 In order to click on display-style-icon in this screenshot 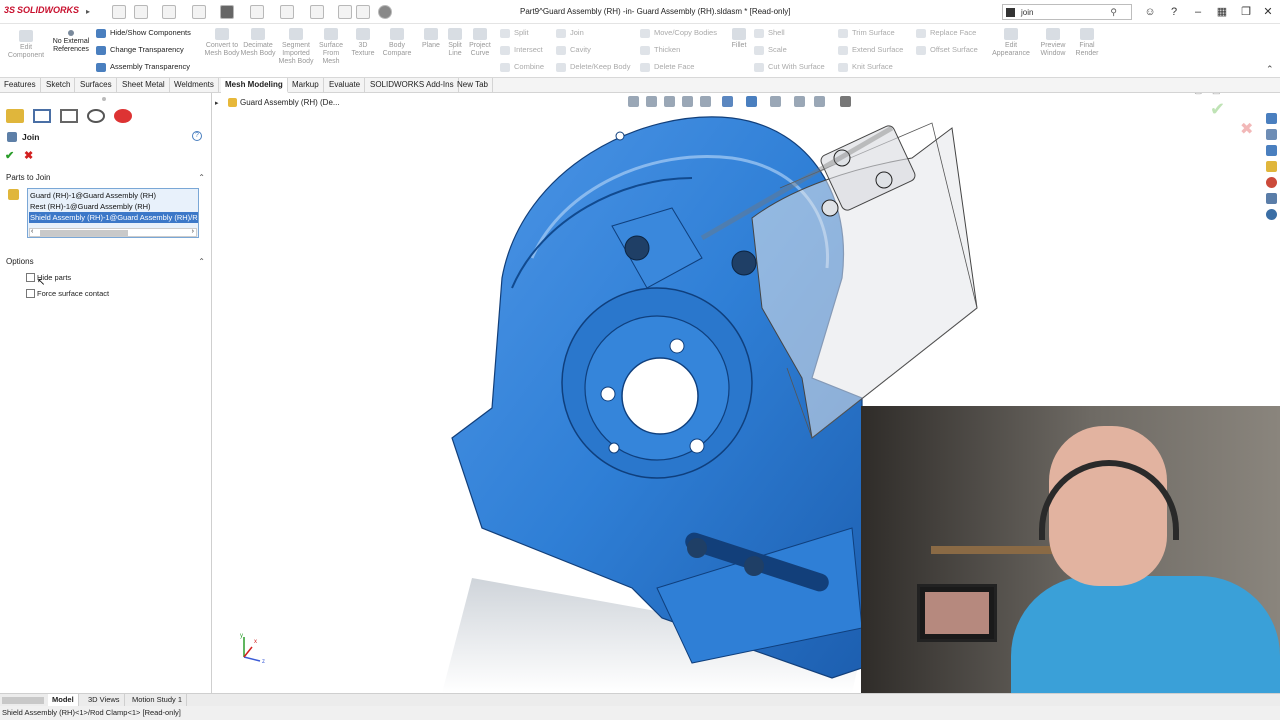, I will do `click(751, 101)`.